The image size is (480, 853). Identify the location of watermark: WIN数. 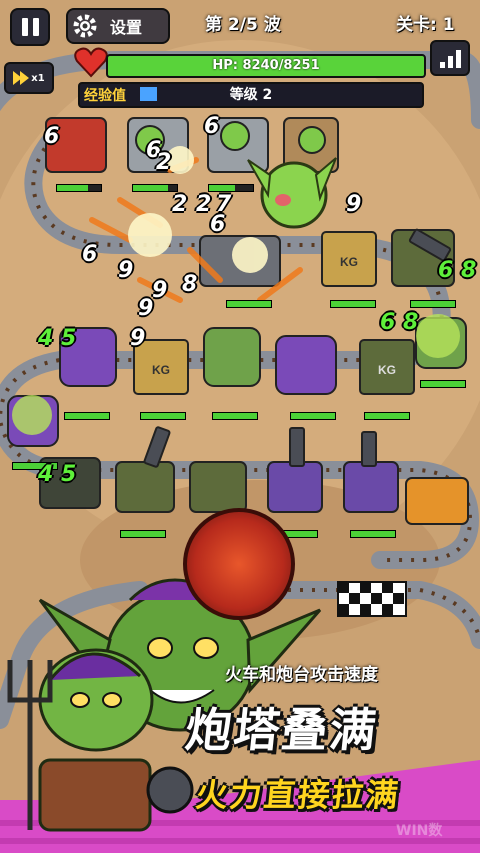
(419, 831).